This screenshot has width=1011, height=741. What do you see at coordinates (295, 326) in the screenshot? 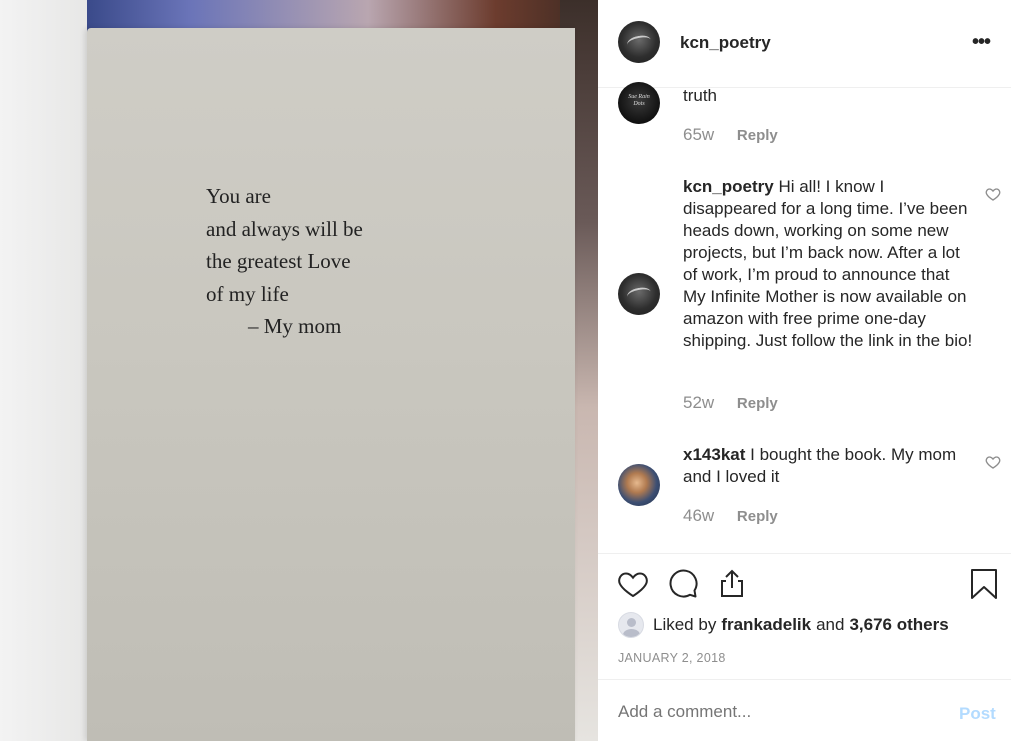
I see `poem-line: – My mom` at bounding box center [295, 326].